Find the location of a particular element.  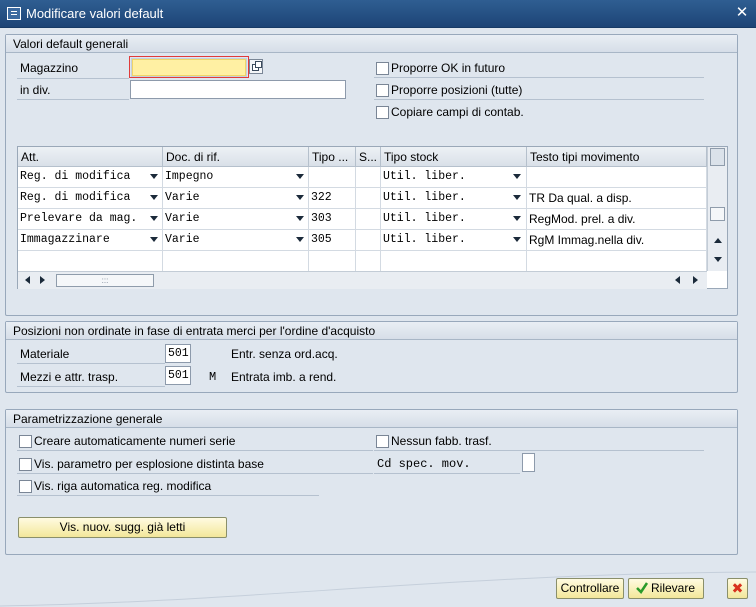

controllare-button: Controllare is located at coordinates (590, 588).